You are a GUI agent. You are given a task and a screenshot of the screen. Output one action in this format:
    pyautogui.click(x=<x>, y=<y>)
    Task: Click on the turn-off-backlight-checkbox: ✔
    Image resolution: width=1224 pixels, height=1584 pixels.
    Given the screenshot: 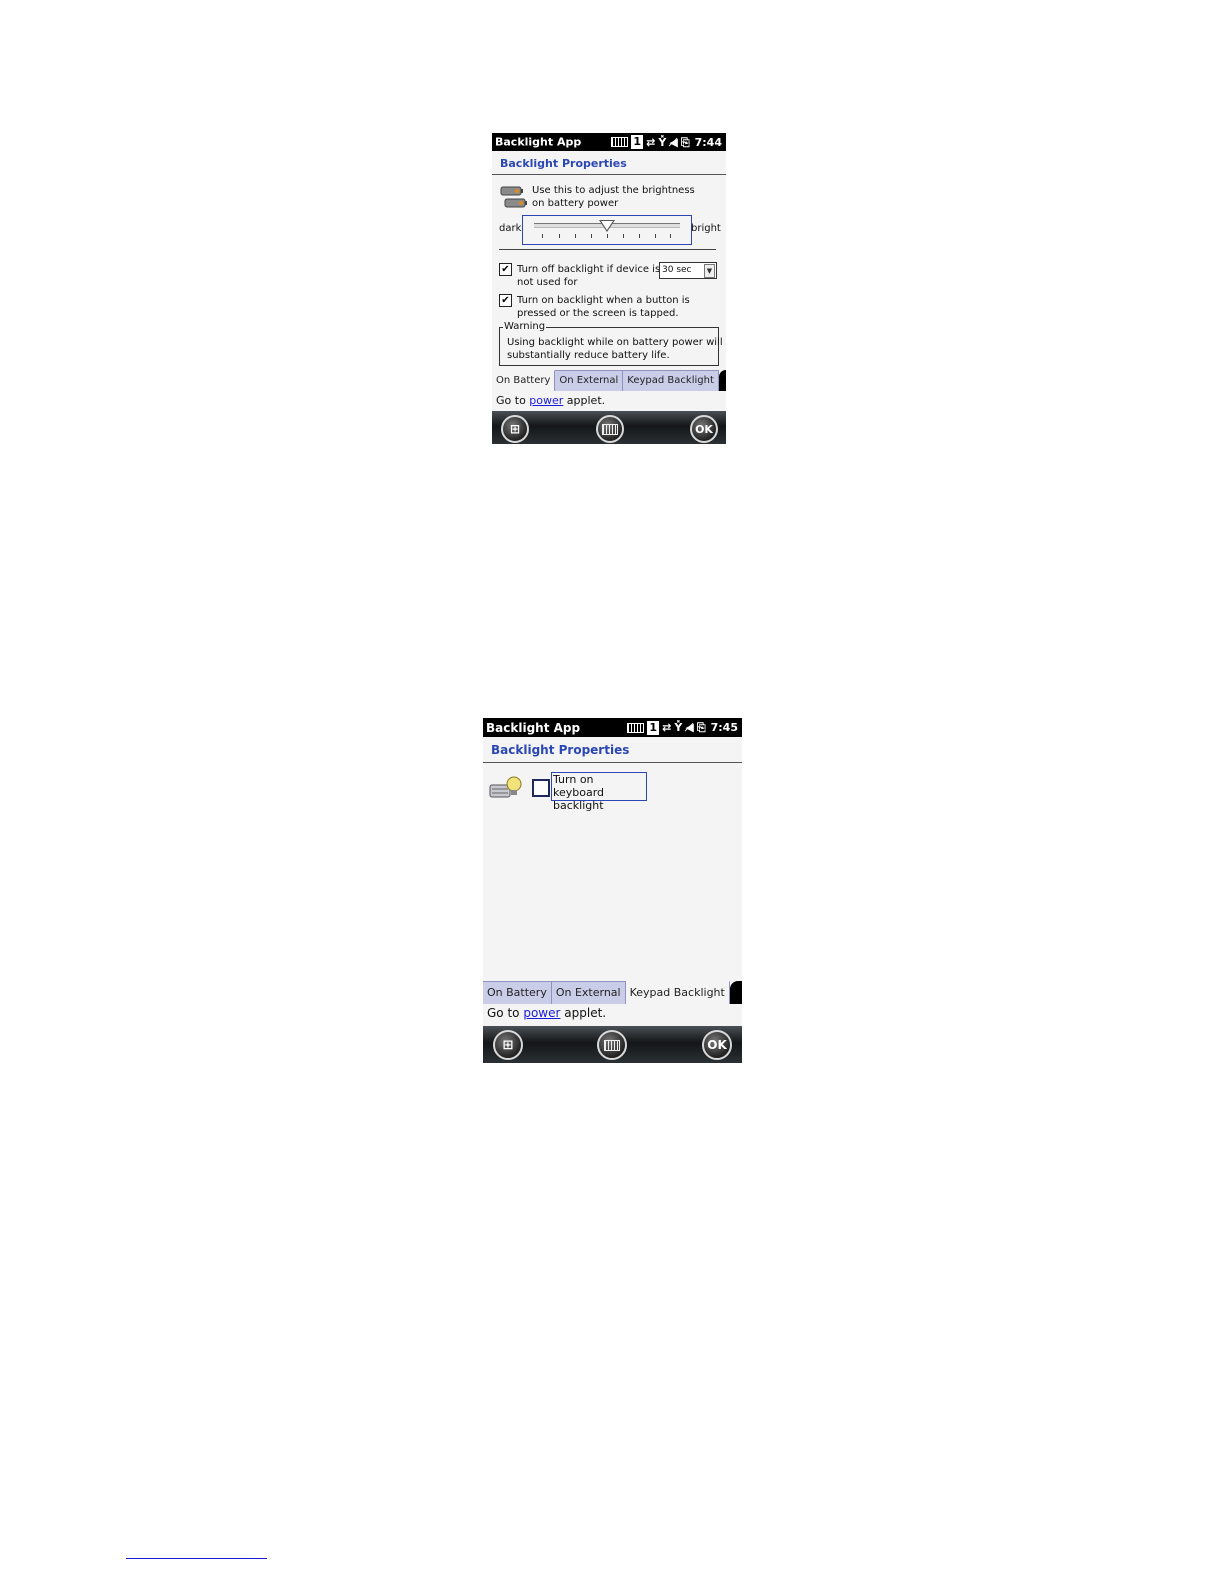 What is the action you would take?
    pyautogui.click(x=505, y=269)
    